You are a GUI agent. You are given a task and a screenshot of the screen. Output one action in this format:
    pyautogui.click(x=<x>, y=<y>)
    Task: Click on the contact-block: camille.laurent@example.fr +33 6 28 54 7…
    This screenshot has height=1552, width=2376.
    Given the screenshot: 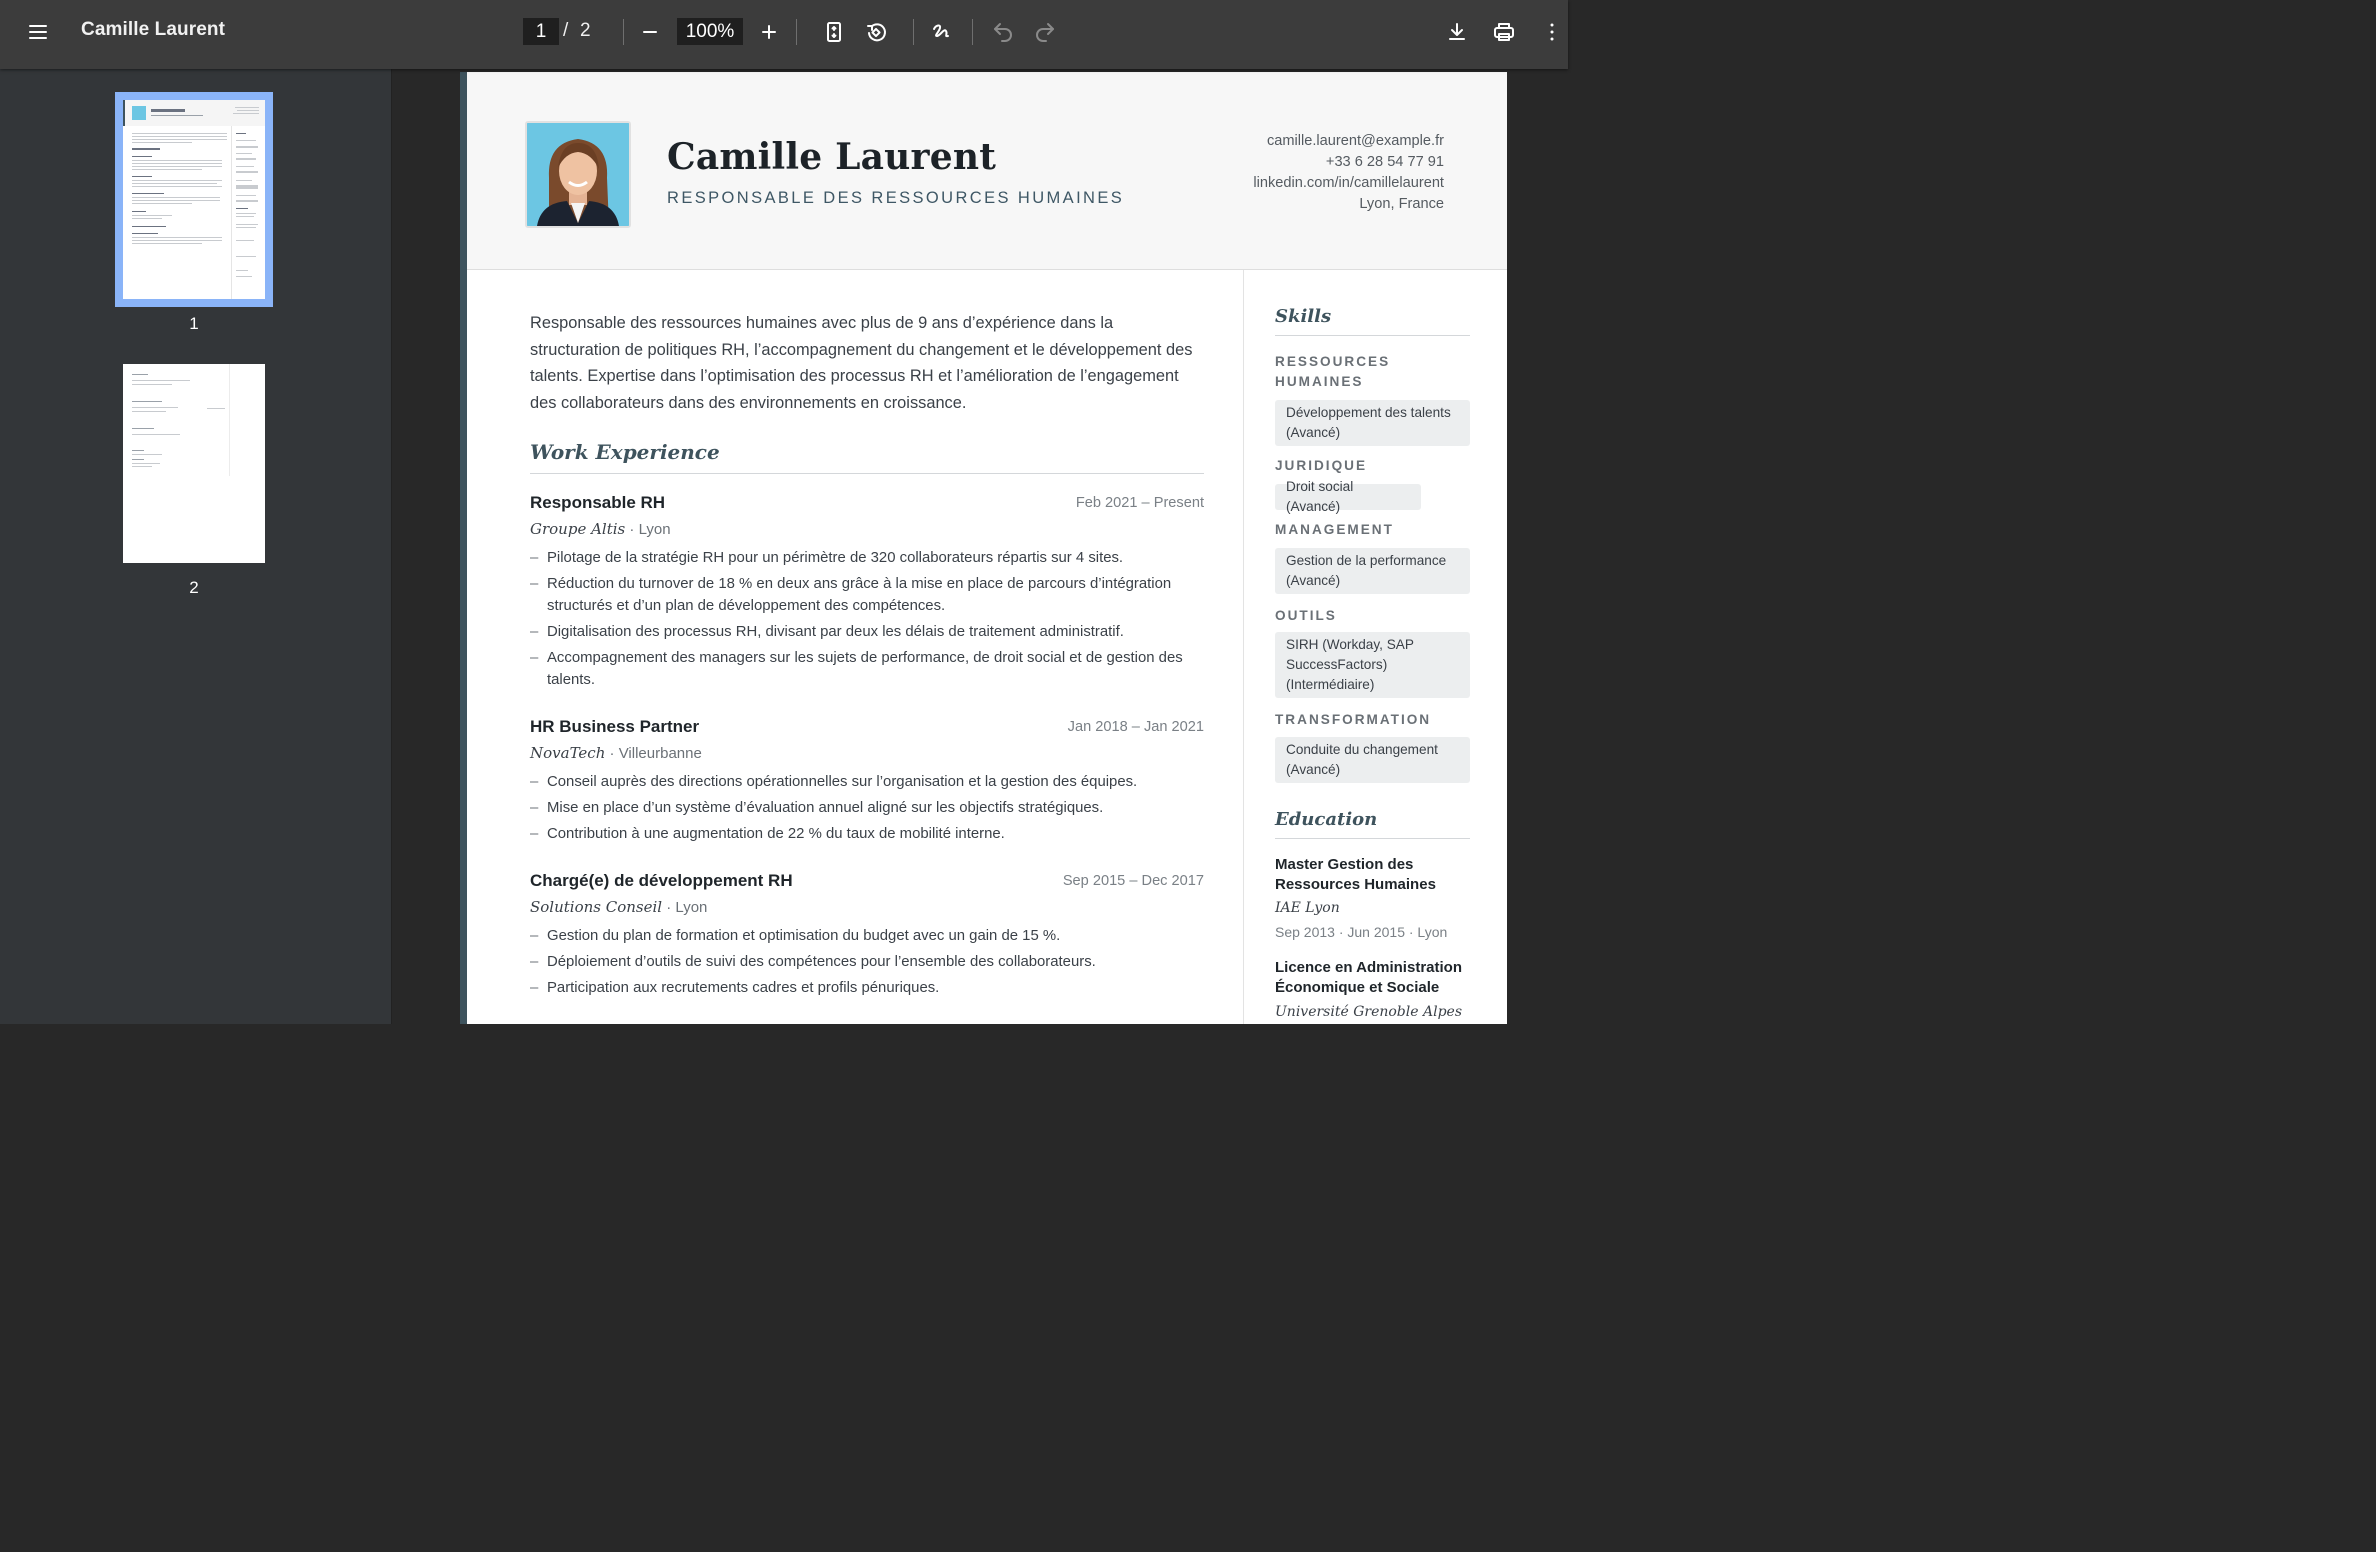 What is the action you would take?
    pyautogui.click(x=1348, y=173)
    